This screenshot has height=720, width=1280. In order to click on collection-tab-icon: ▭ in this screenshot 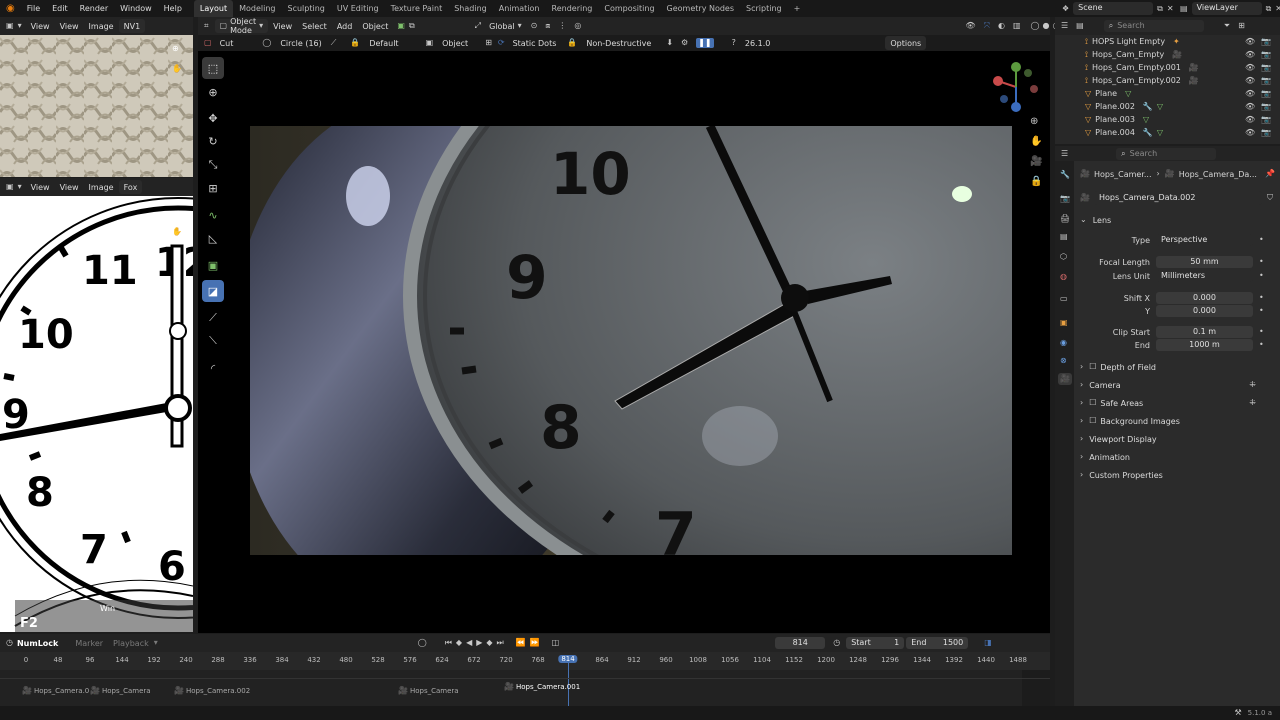, I will do `click(1064, 299)`.